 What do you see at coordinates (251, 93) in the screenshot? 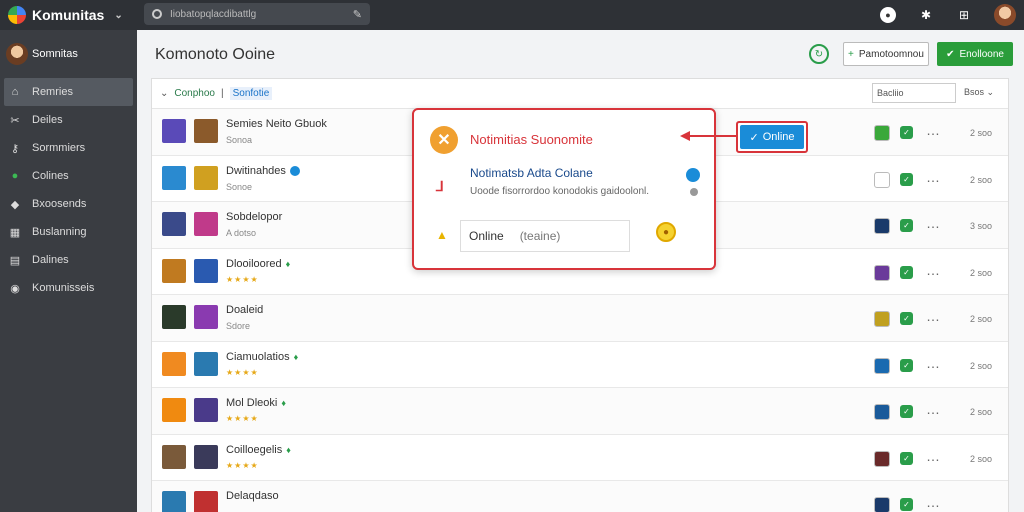
I see `filter-chip: Sonfotie` at bounding box center [251, 93].